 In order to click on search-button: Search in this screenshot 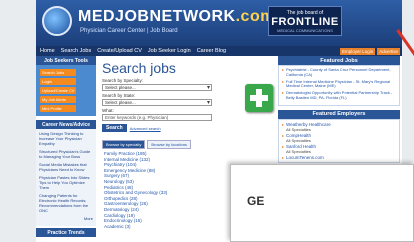, I will do `click(114, 128)`.